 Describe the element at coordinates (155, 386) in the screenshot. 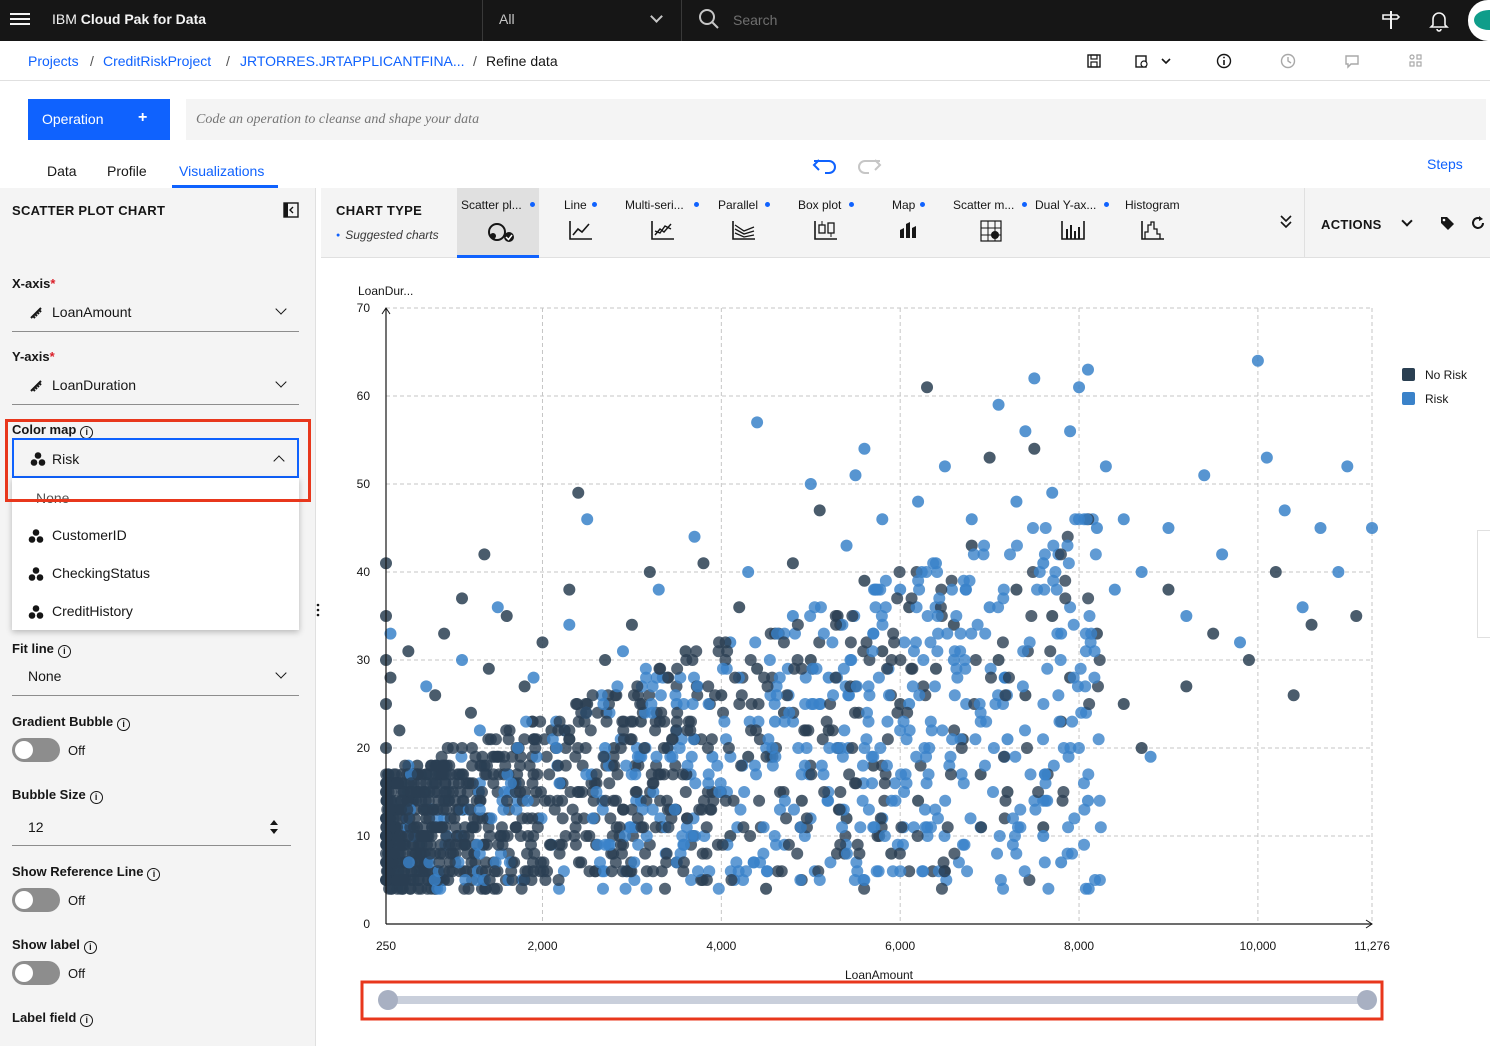

I see `y-axis-dropdown: LoanDuration` at that location.